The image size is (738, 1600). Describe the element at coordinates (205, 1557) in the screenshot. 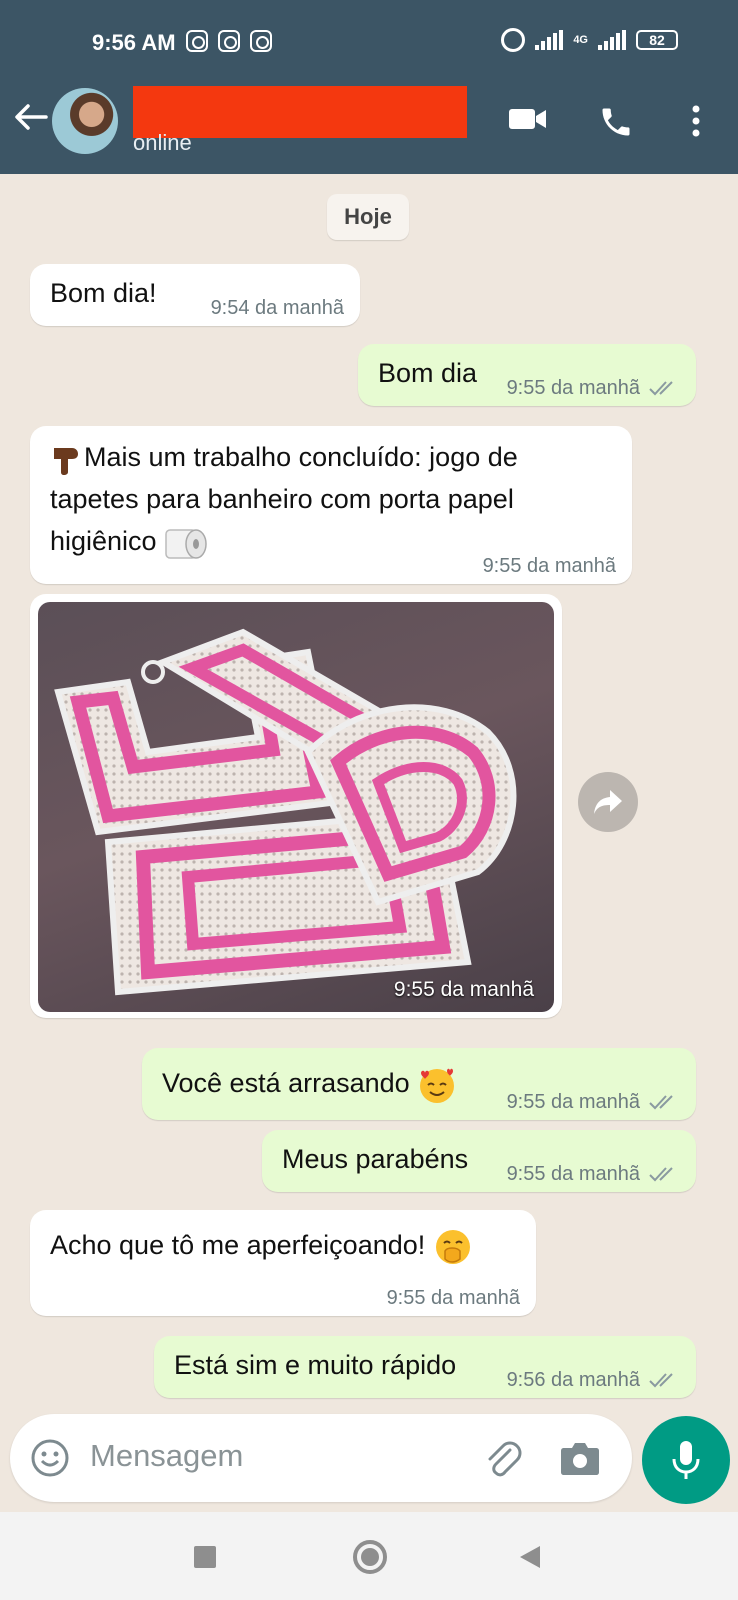

I see `recents-button` at that location.